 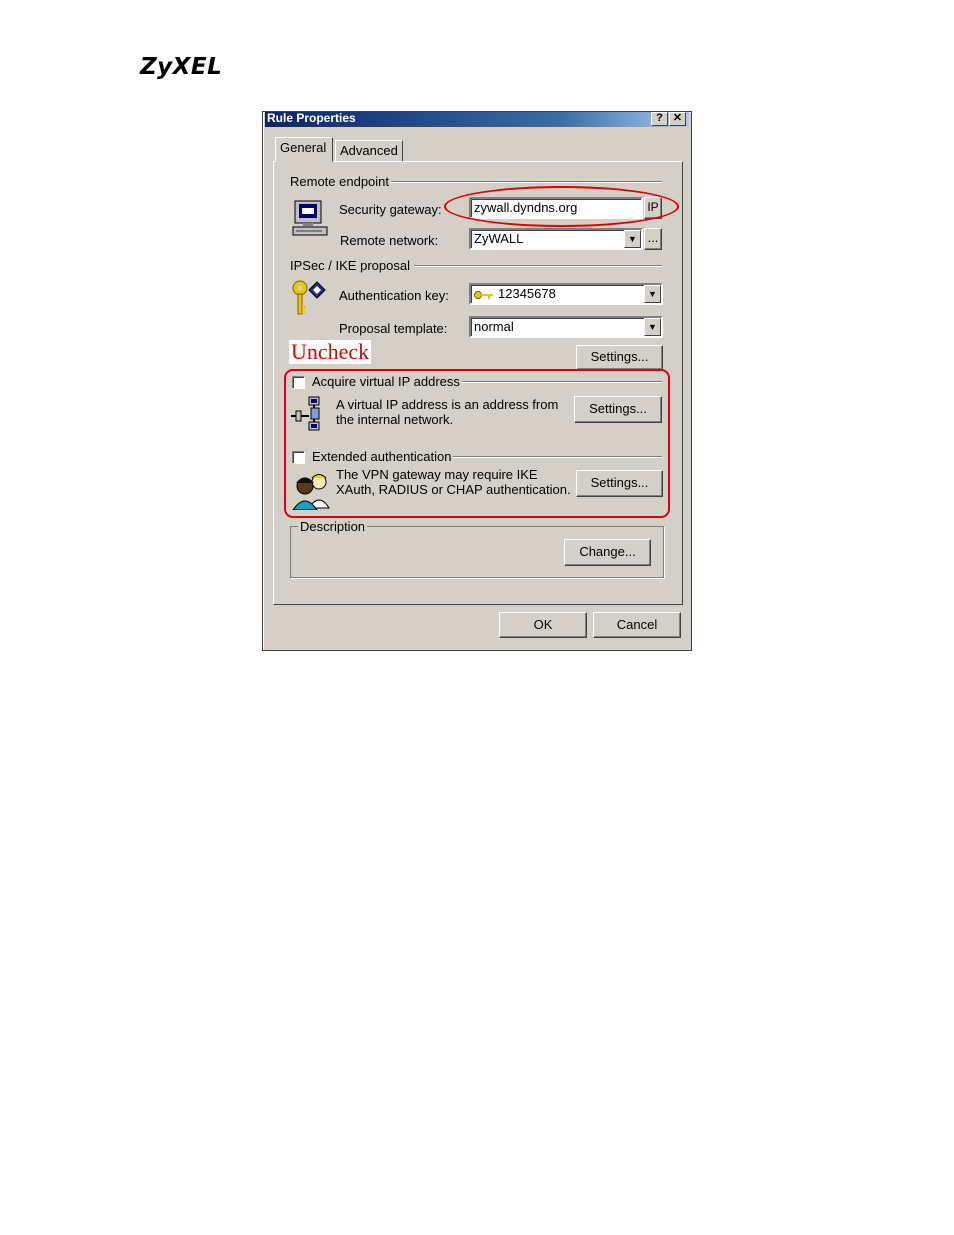 What do you see at coordinates (394, 295) in the screenshot?
I see `auth-key-label: Authentication key:` at bounding box center [394, 295].